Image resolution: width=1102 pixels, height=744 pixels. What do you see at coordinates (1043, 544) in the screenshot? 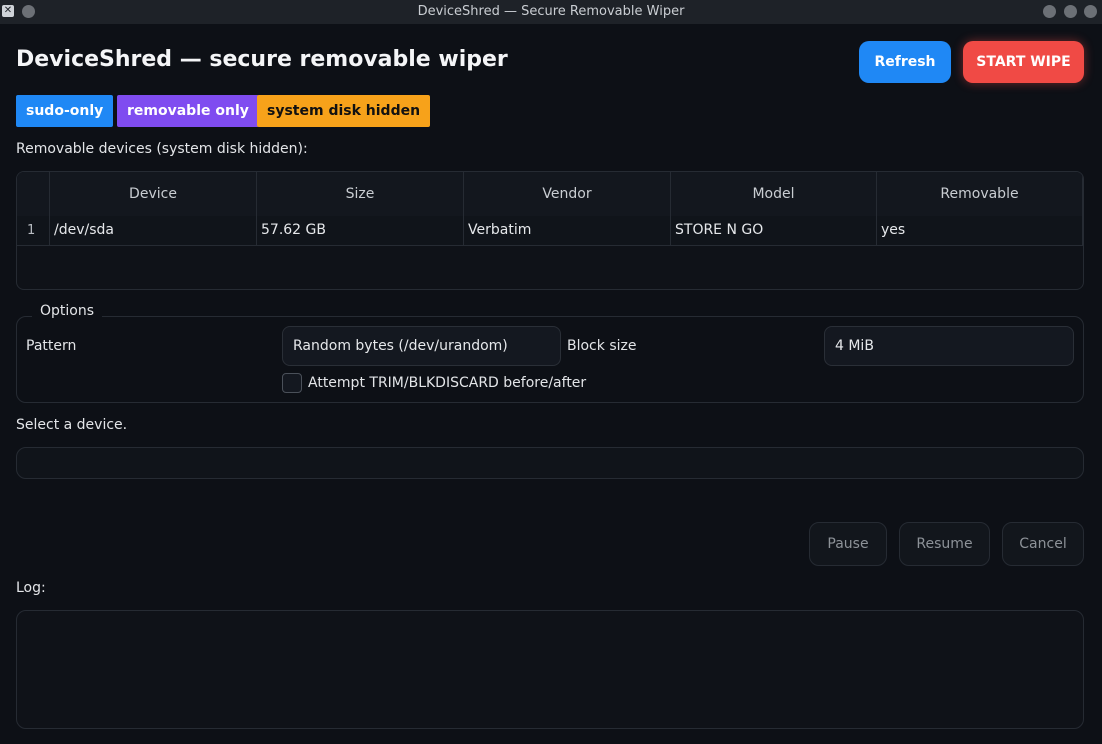
I see `cancel-button: Cancel` at bounding box center [1043, 544].